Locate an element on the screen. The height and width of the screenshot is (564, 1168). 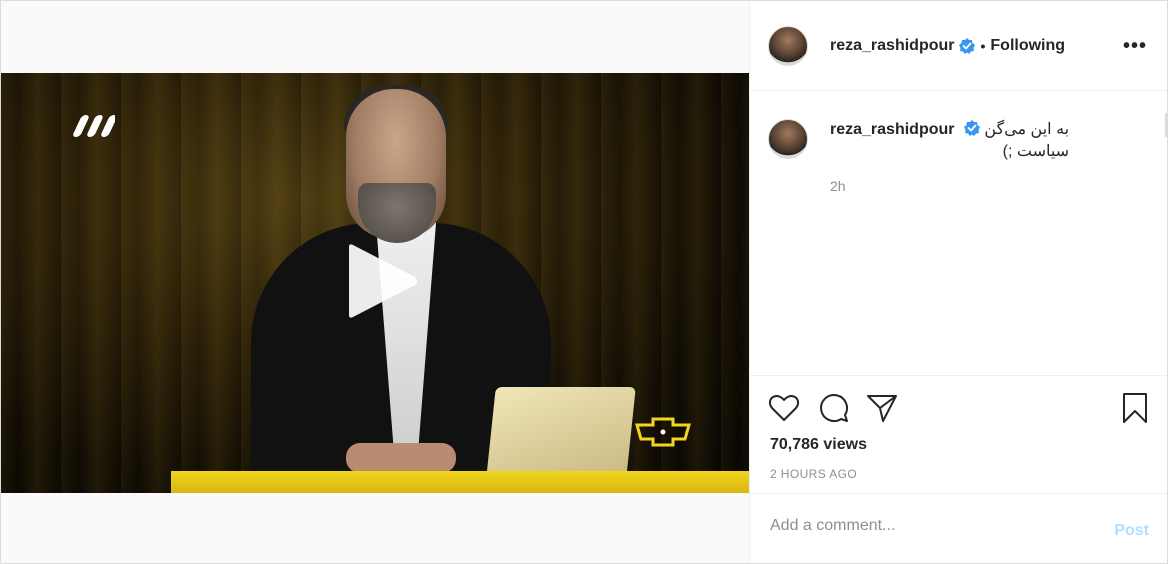
caption-body: reza_rashidpour به این می‌گن سیاست ;) 2h is located at coordinates (949, 158).